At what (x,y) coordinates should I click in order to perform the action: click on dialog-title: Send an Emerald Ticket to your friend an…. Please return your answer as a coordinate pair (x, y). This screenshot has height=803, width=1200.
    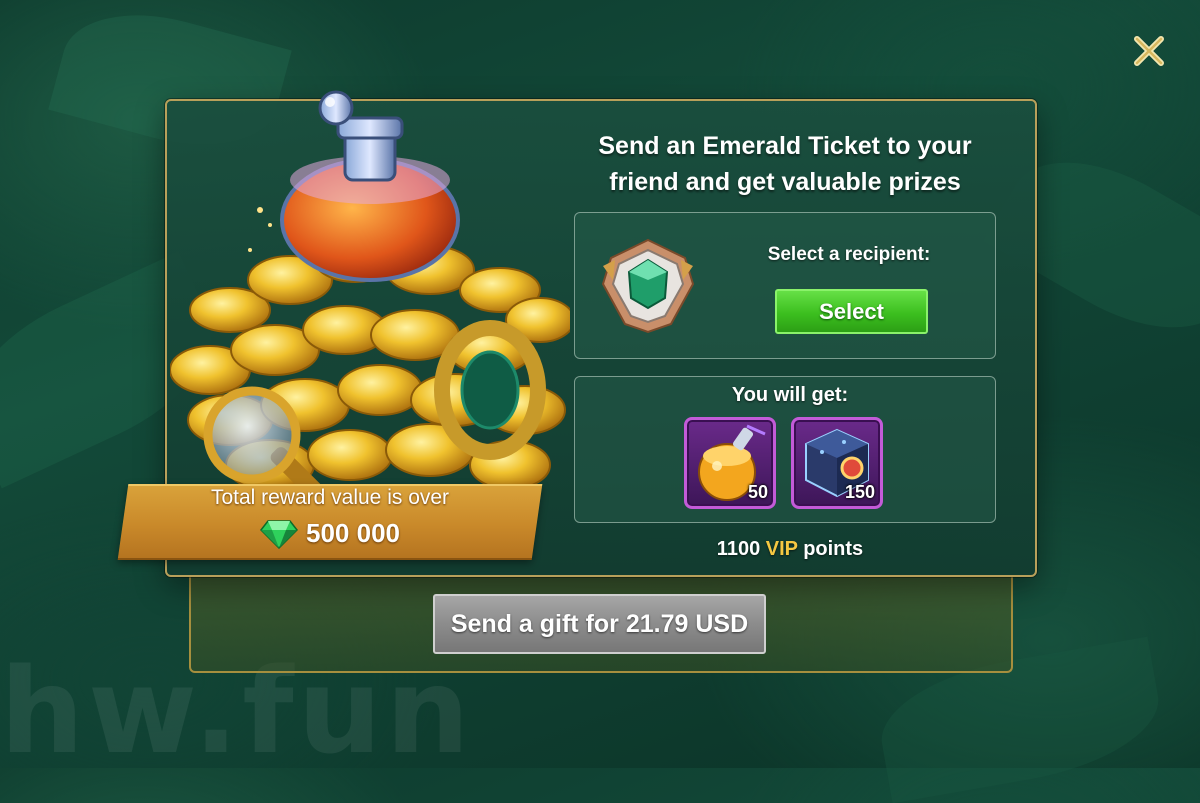
    Looking at the image, I should click on (785, 164).